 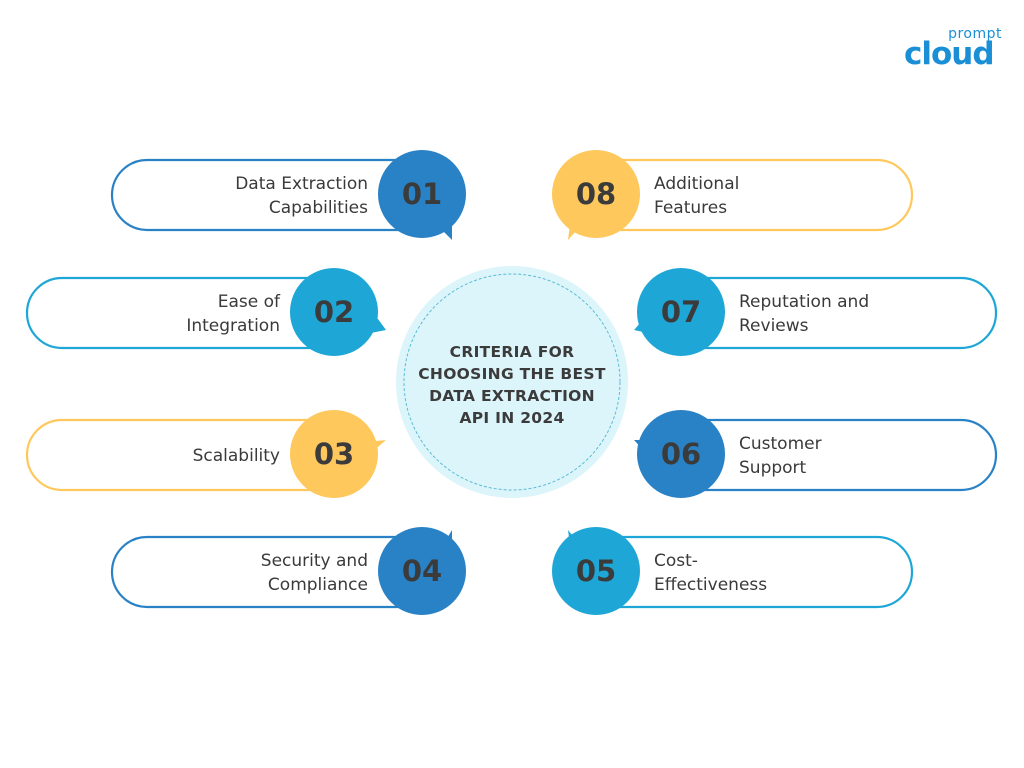 What do you see at coordinates (681, 454) in the screenshot?
I see `item-number: 06` at bounding box center [681, 454].